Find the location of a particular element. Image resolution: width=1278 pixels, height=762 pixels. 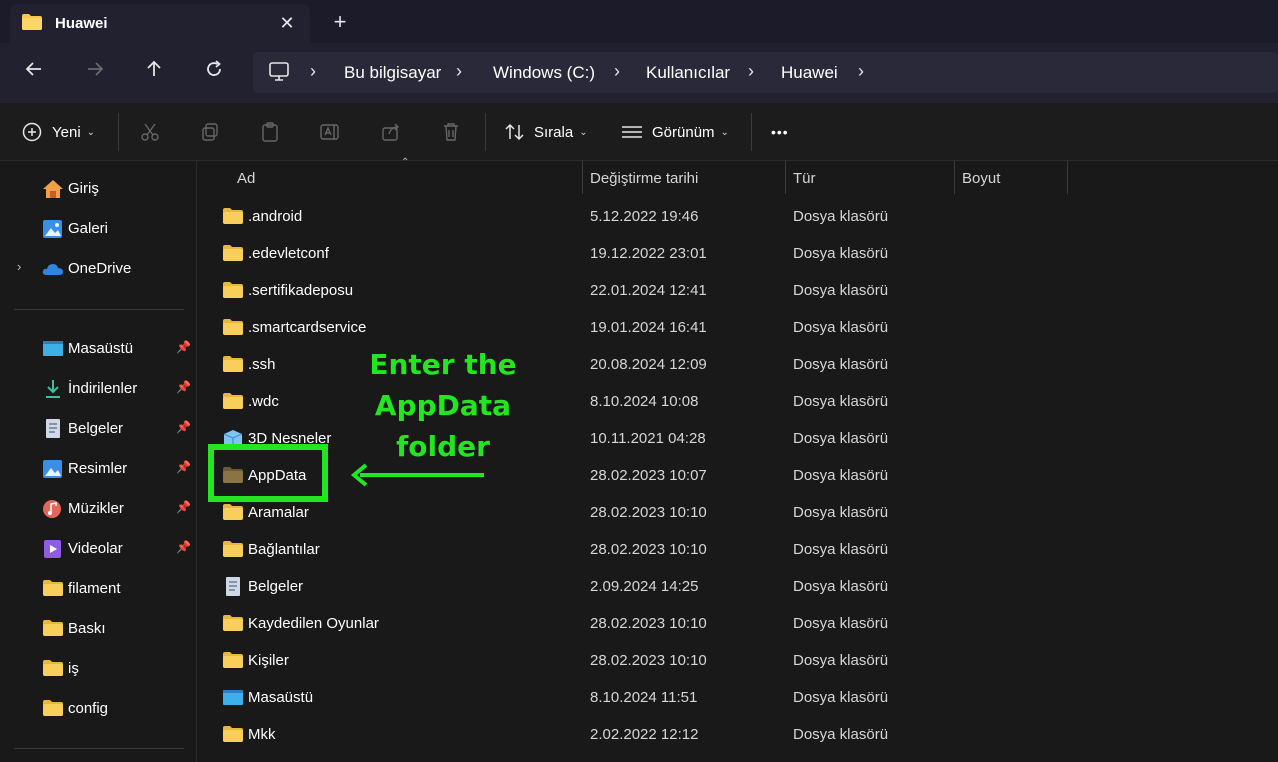

column-header-type: Tür is located at coordinates (870, 177).